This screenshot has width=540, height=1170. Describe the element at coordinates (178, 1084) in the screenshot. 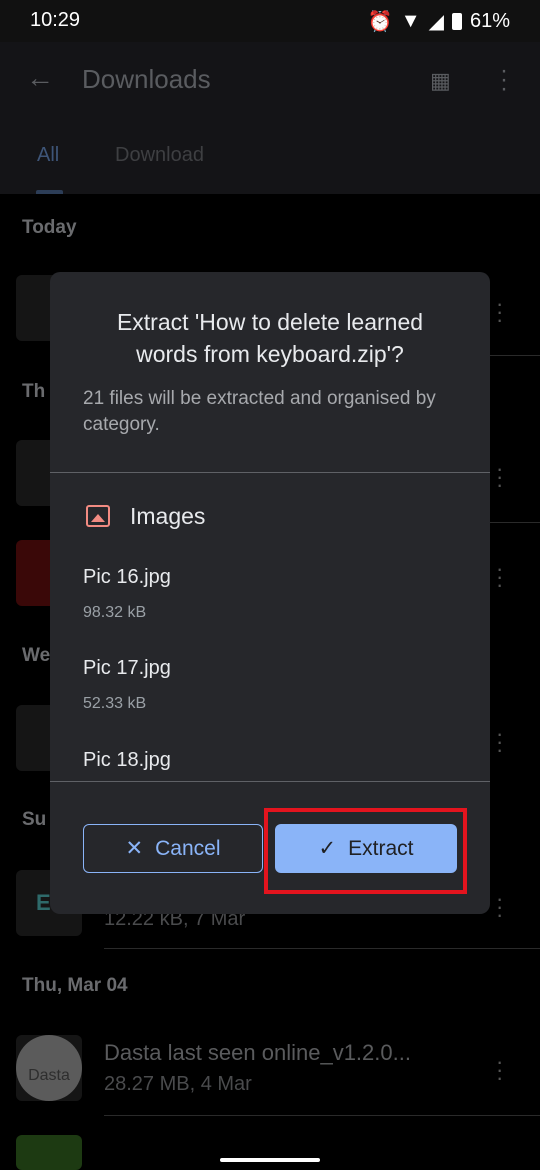

I see `file-meta: 28.27 MB, 4 Mar` at that location.